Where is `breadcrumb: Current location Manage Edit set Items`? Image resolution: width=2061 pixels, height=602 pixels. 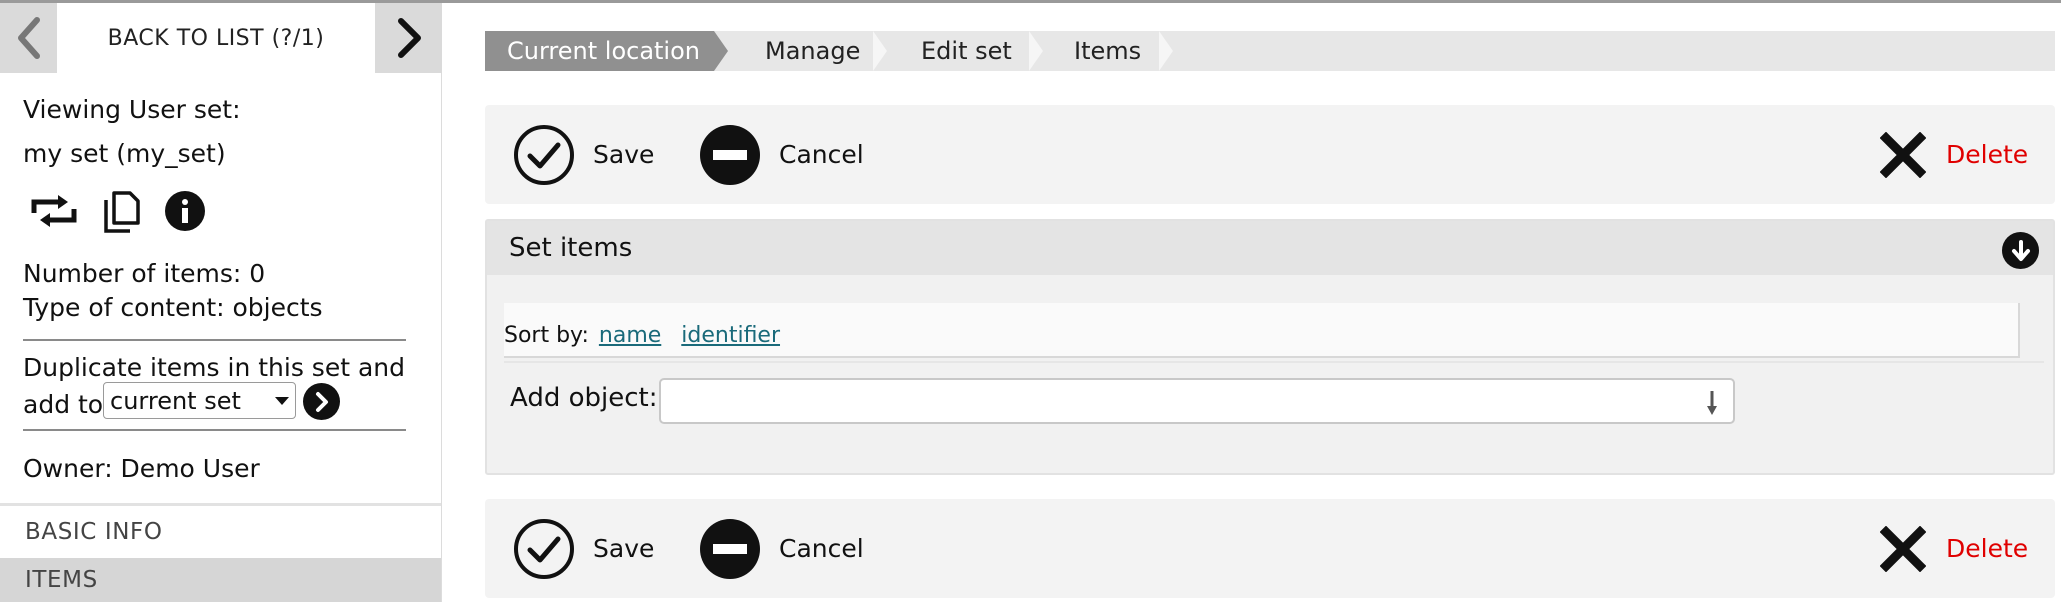
breadcrumb: Current location Manage Edit set Items is located at coordinates (1270, 51).